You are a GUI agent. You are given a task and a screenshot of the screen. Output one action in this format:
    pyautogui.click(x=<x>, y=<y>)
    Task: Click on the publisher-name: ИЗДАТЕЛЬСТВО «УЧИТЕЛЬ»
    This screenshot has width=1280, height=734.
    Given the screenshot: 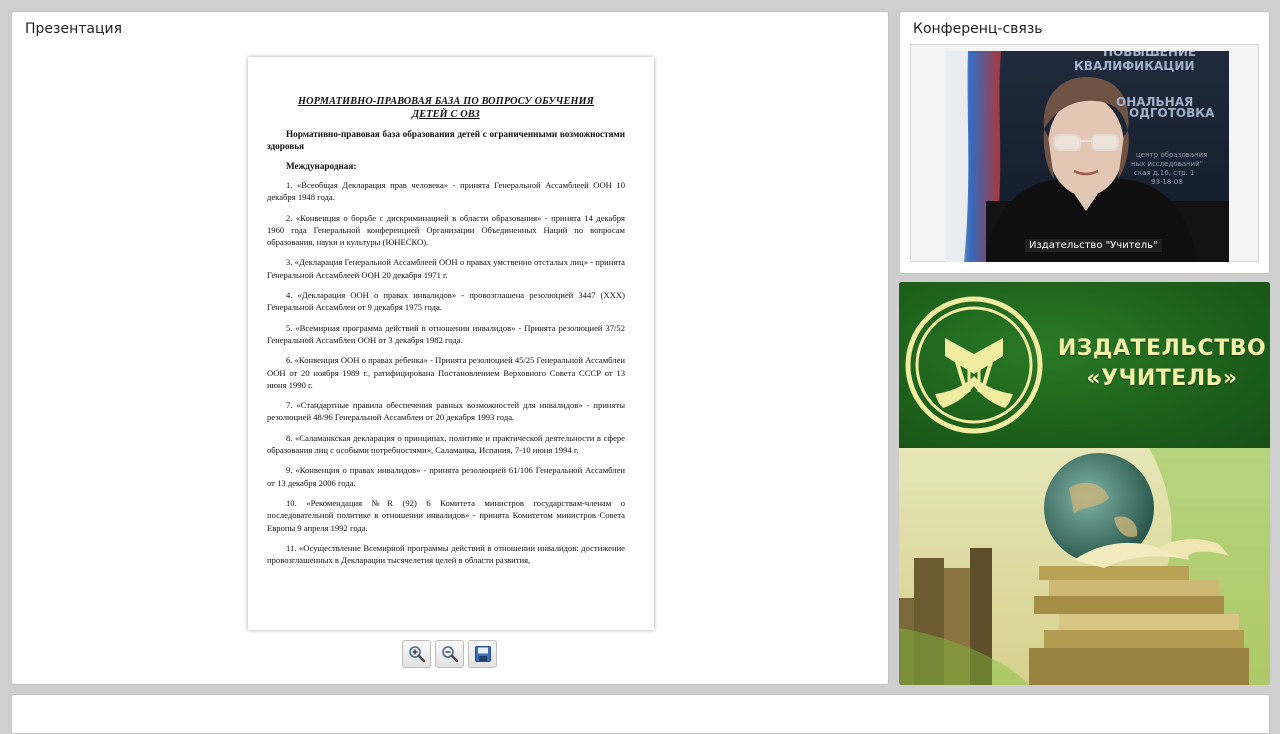 What is the action you would take?
    pyautogui.click(x=1162, y=364)
    